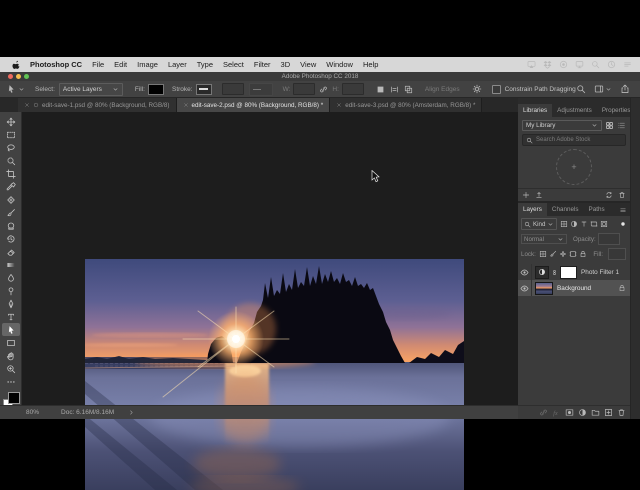  Describe the element at coordinates (120, 64) in the screenshot. I see `menu-item-edit: Edit` at that location.